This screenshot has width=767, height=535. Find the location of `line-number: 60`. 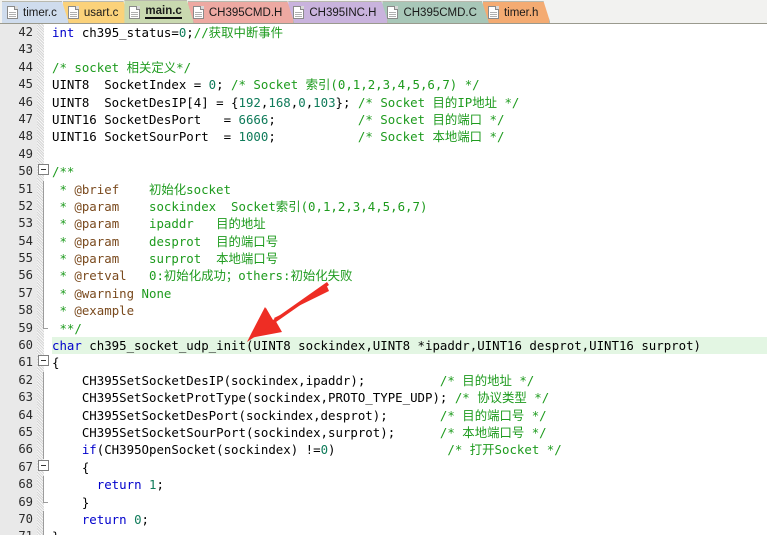

line-number: 60 is located at coordinates (25, 345).